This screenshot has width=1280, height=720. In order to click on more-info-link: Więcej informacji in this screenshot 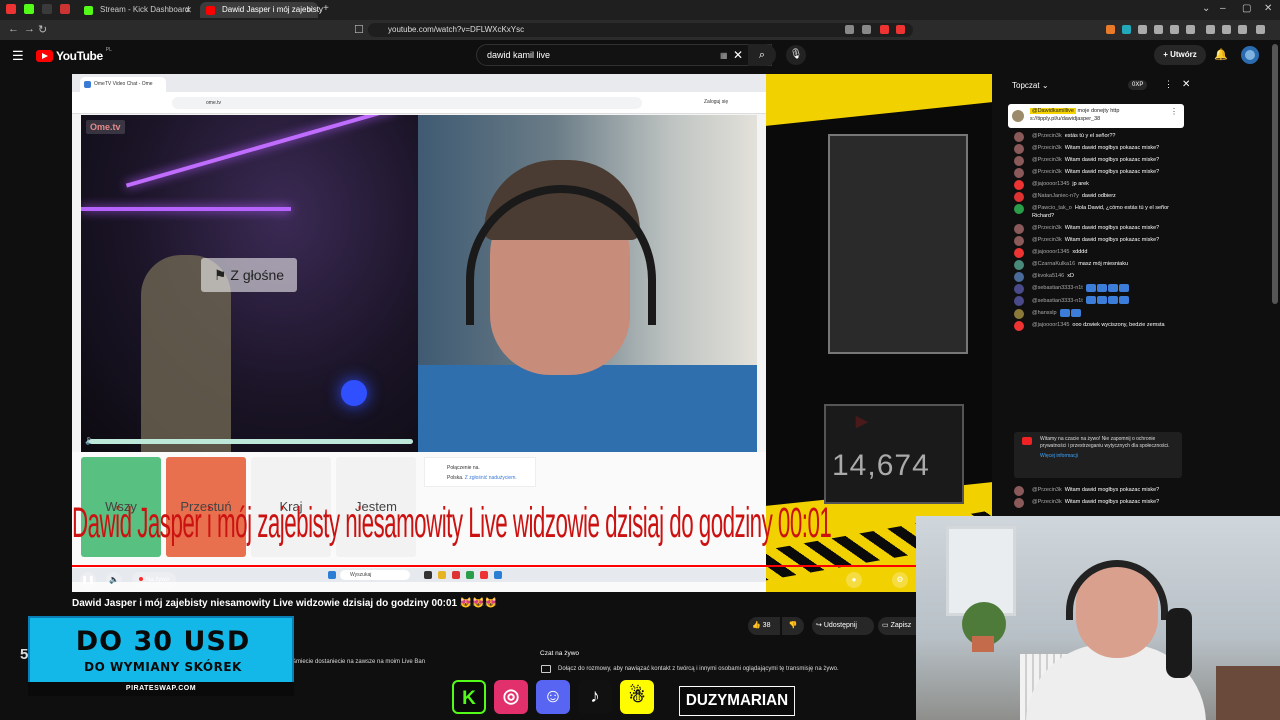, I will do `click(1108, 456)`.